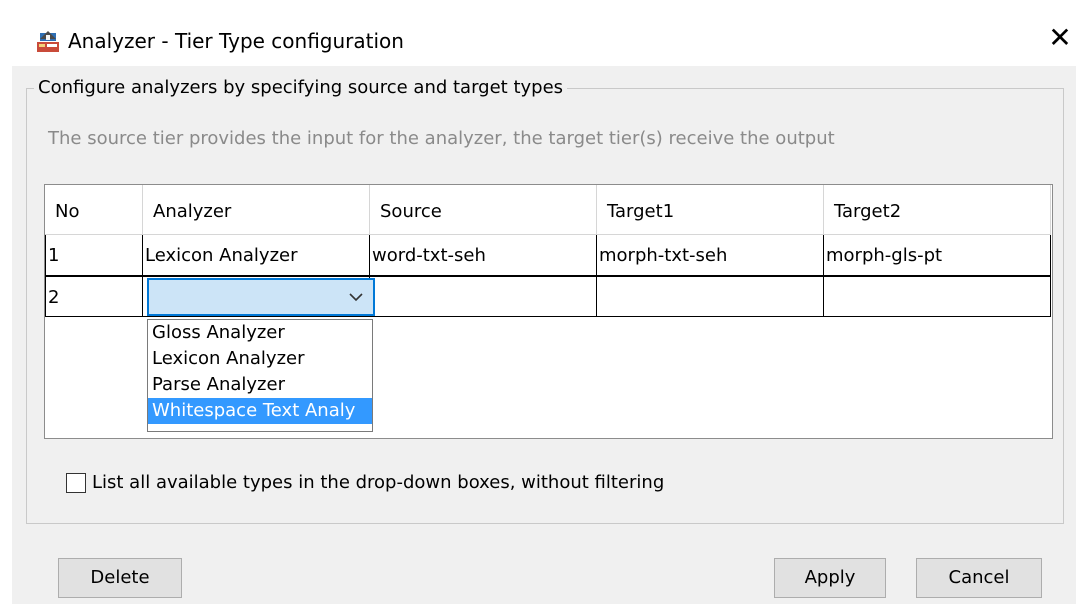 The image size is (1086, 610). I want to click on cell-analyzer: Lexicon Analyzer, so click(256, 256).